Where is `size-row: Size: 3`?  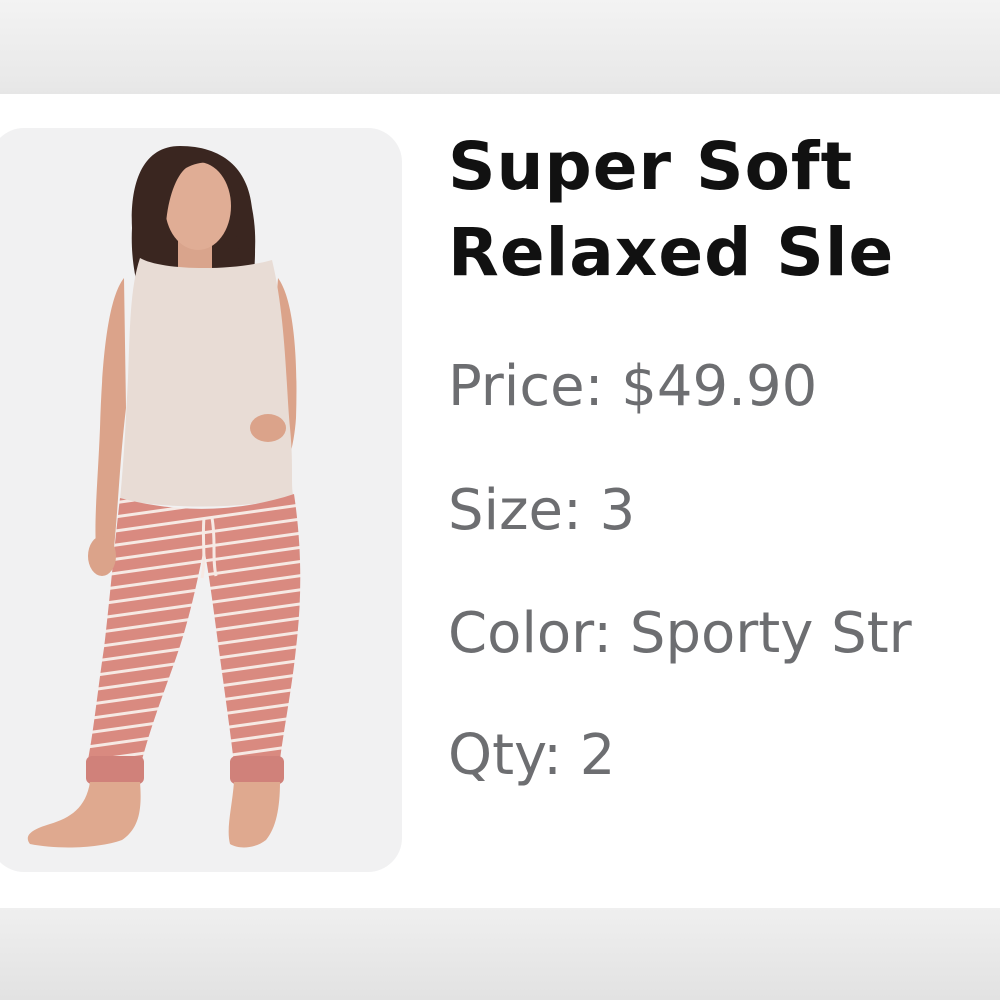
size-row: Size: 3 is located at coordinates (541, 511).